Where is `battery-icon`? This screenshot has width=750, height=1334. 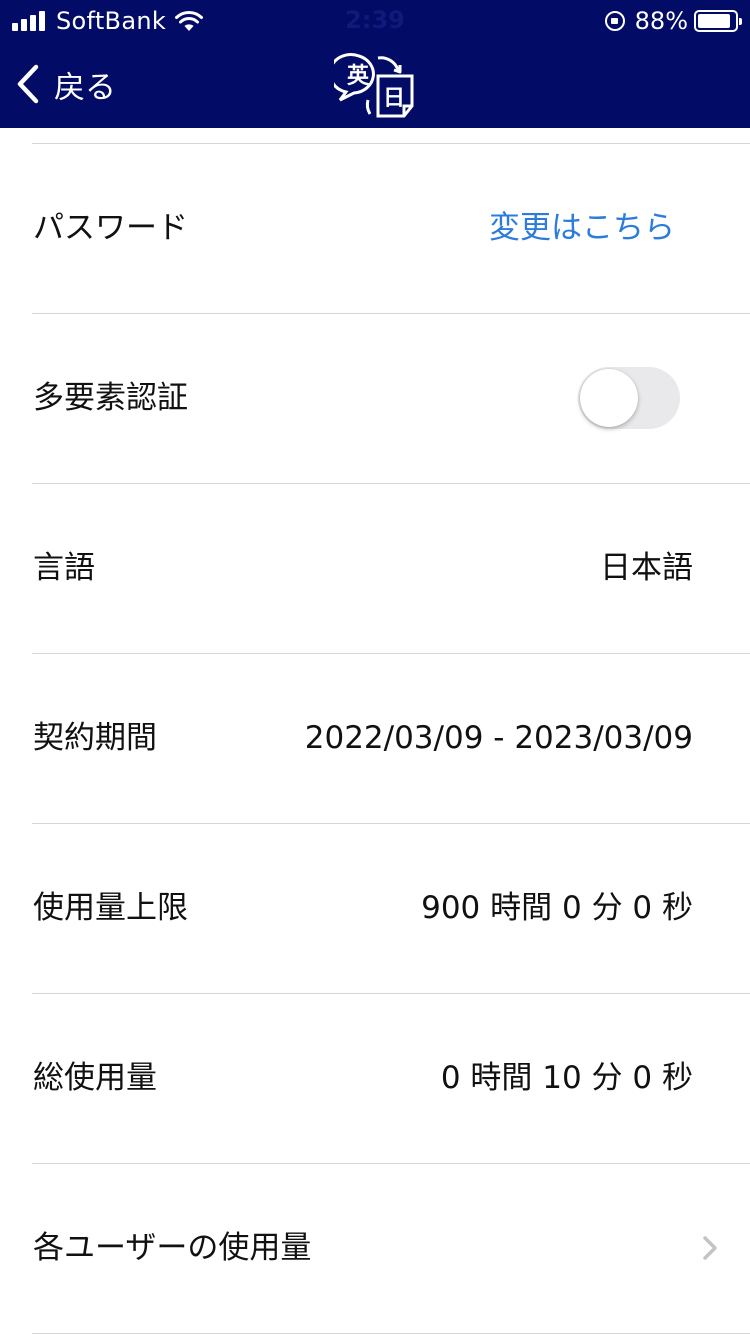
battery-icon is located at coordinates (718, 21).